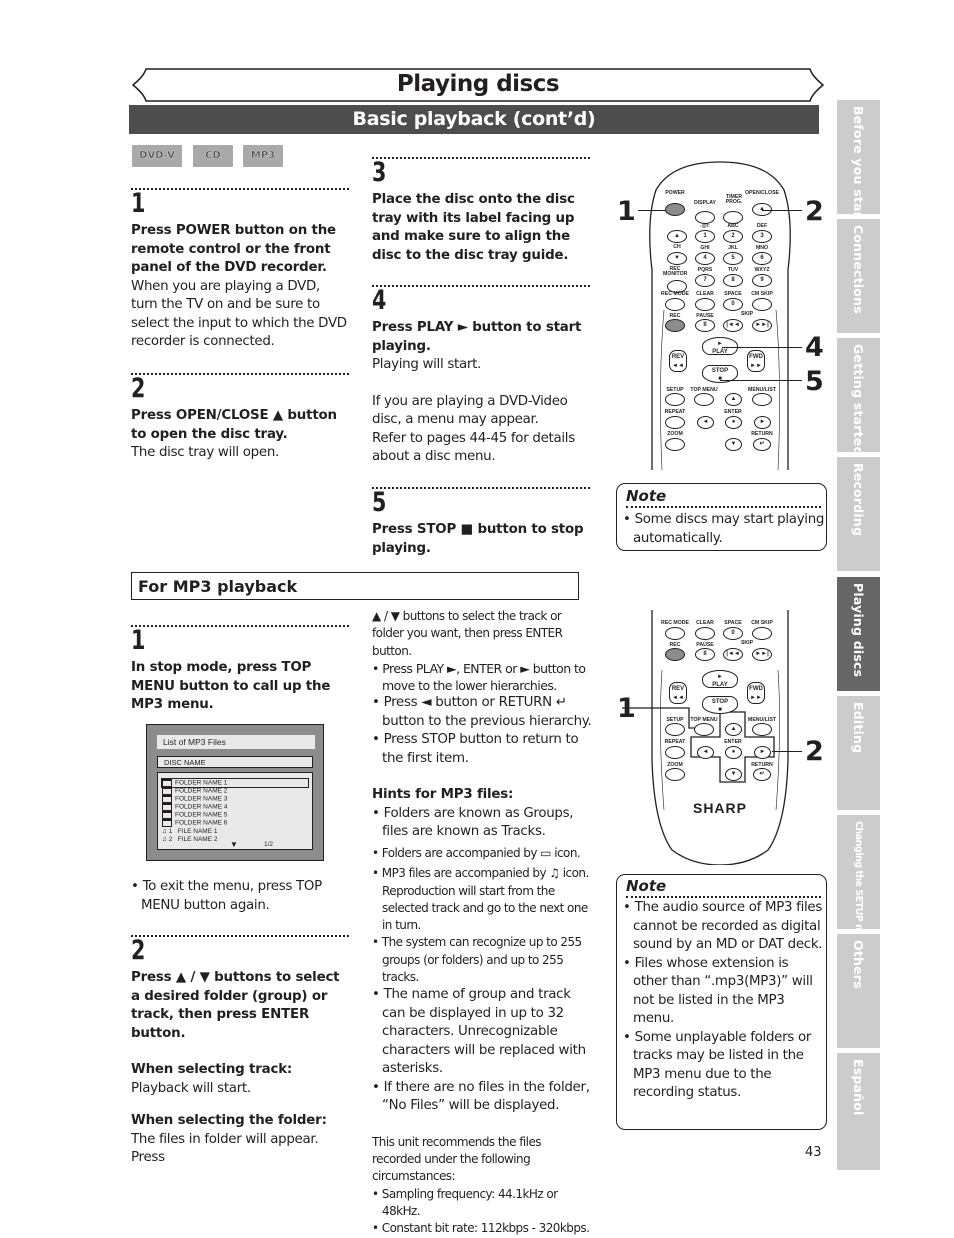 This screenshot has width=954, height=1238. Describe the element at coordinates (858, 883) in the screenshot. I see `side-tab-changing-setup-menu: Changing the SETUP menu` at that location.